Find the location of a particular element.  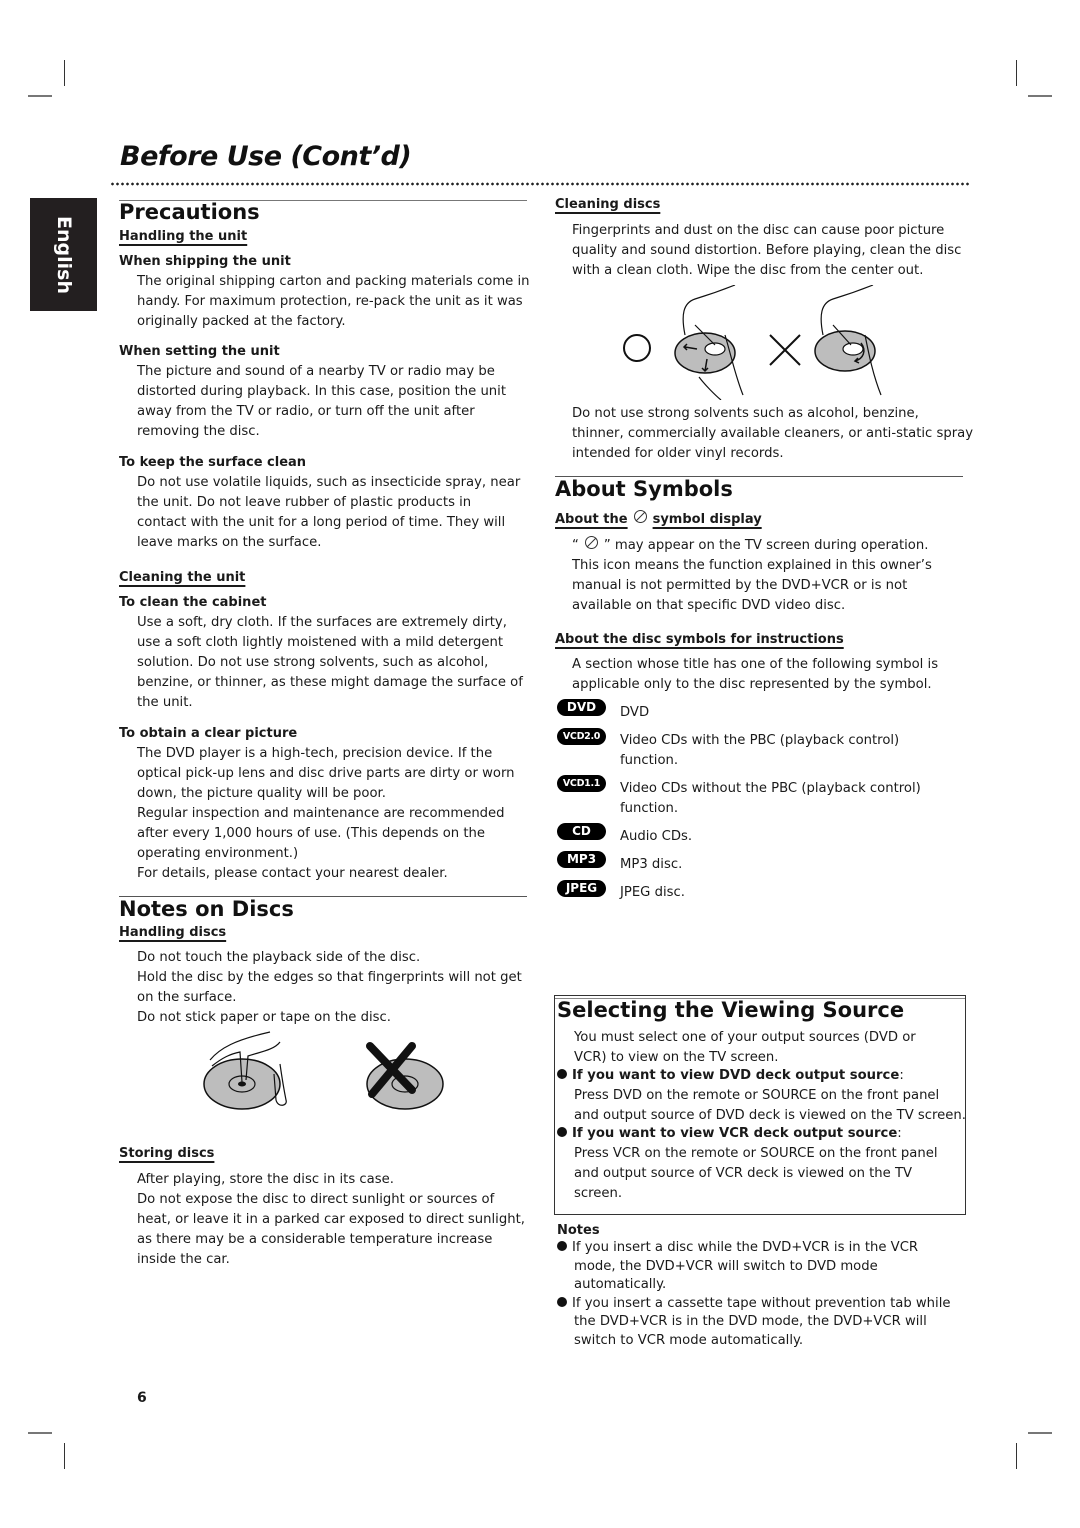

text-line: DVD is located at coordinates (635, 712).